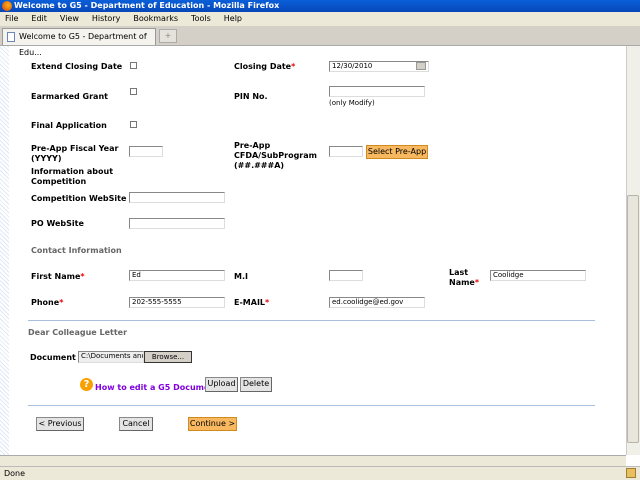 This screenshot has height=481, width=640. Describe the element at coordinates (86, 384) in the screenshot. I see `help-icon: ?` at that location.